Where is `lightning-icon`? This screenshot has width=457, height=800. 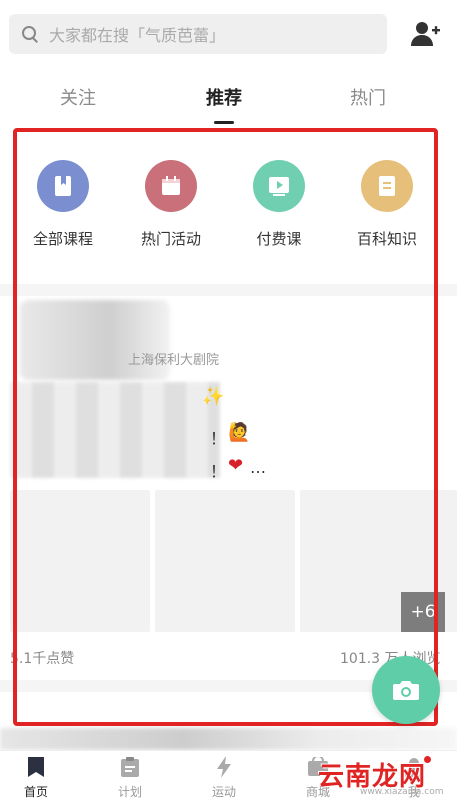 lightning-icon is located at coordinates (224, 767).